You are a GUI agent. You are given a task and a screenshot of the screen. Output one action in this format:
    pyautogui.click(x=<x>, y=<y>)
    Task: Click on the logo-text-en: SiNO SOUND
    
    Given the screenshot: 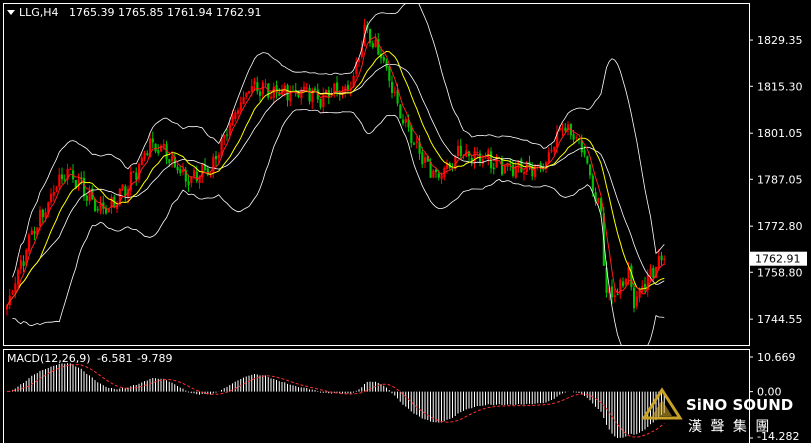 What is the action you would take?
    pyautogui.click(x=739, y=405)
    